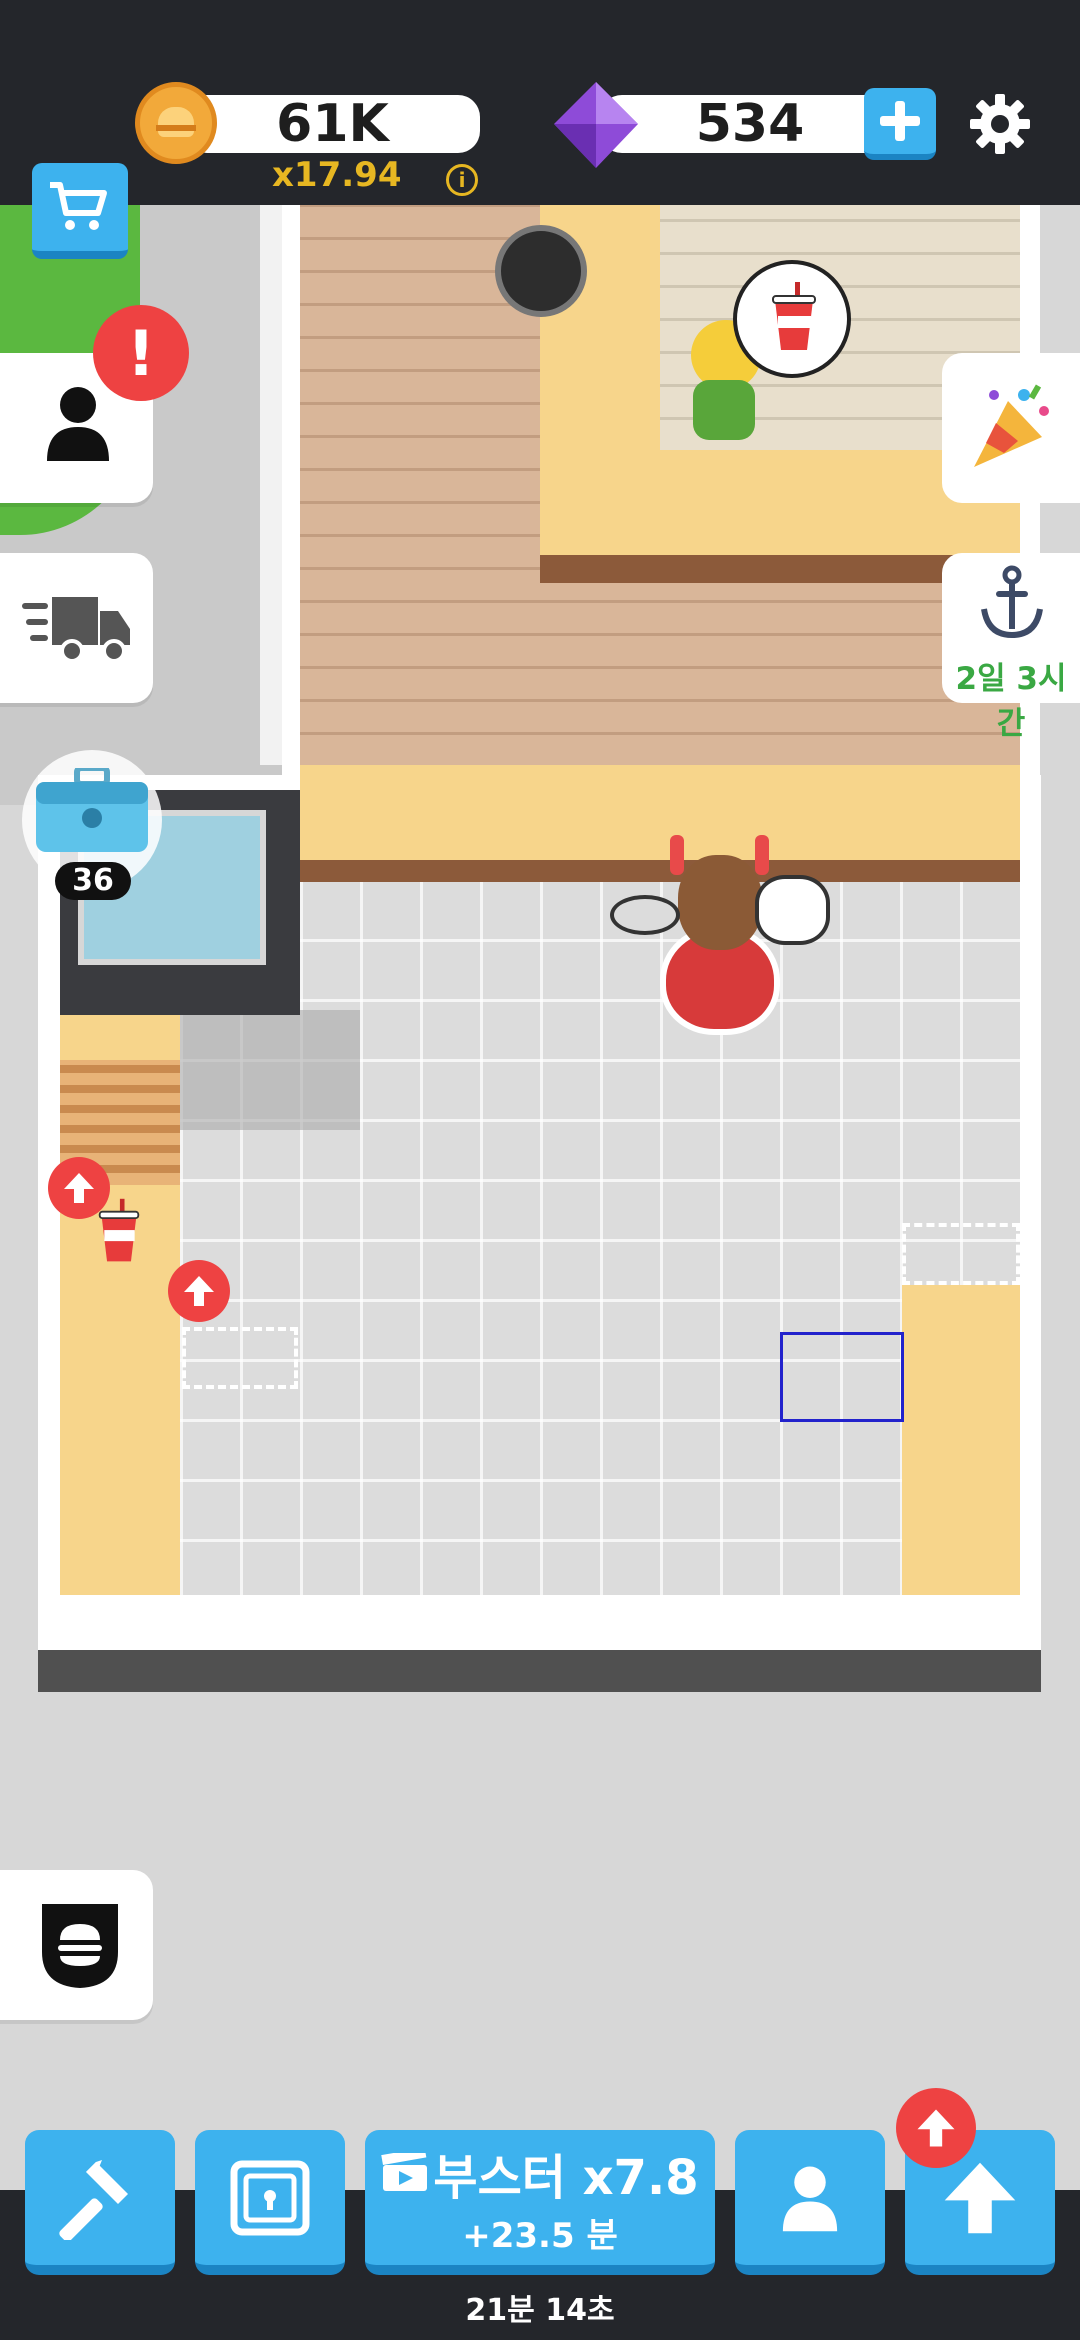 This screenshot has width=1080, height=2340. What do you see at coordinates (936, 2128) in the screenshot?
I see `upgrade-alert-icon` at bounding box center [936, 2128].